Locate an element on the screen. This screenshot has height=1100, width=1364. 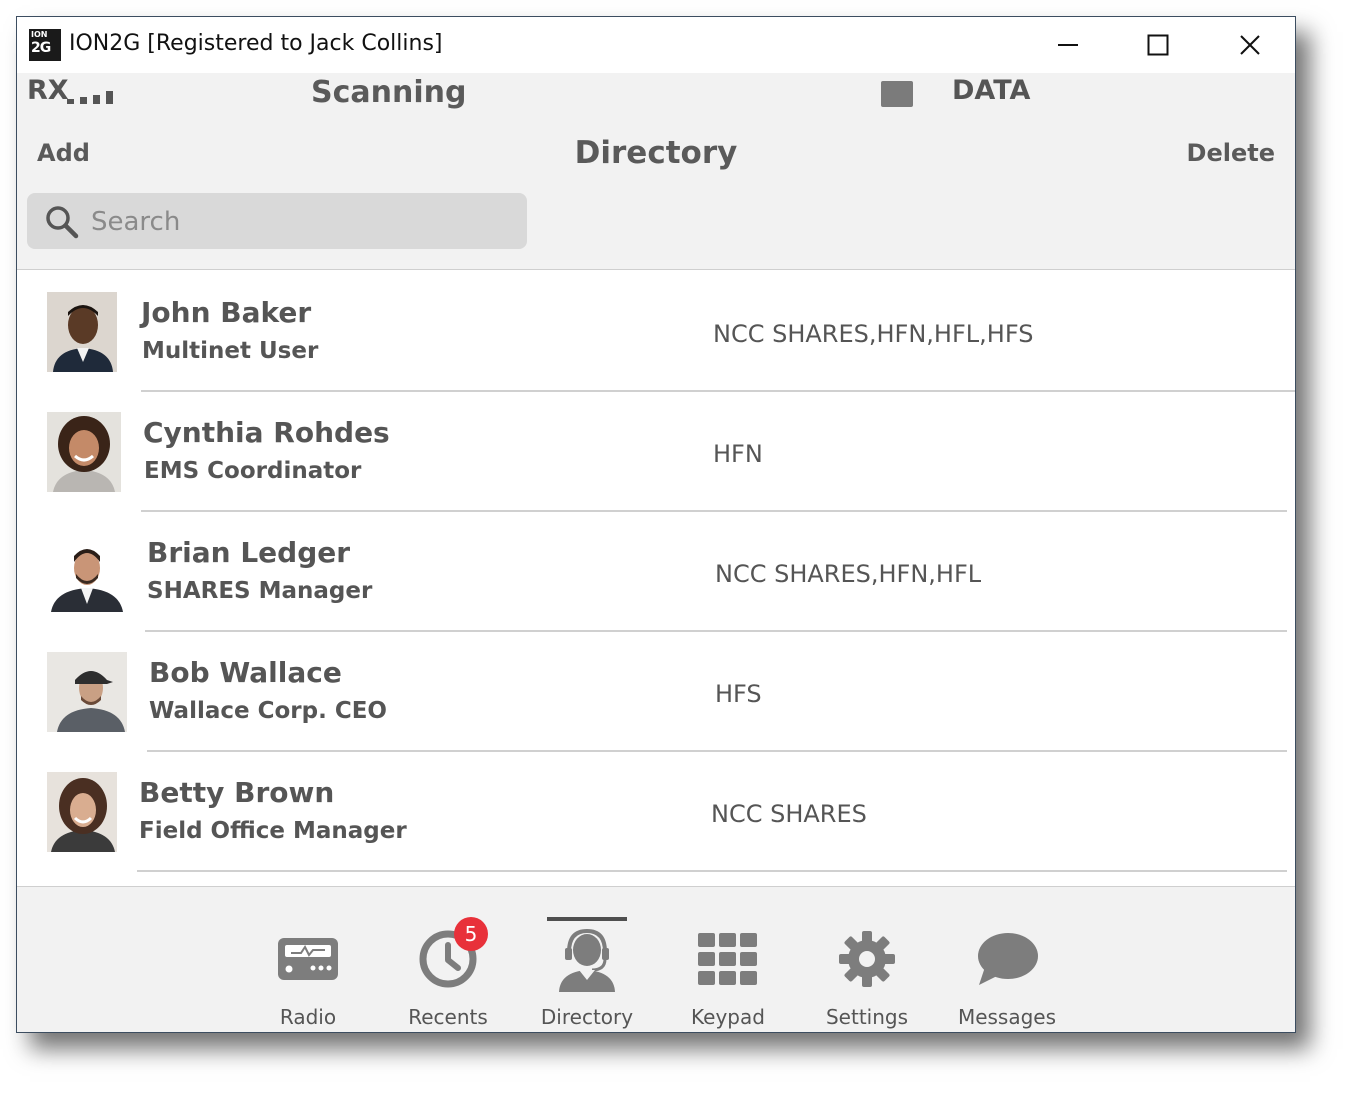
gear-icon is located at coordinates (867, 959).